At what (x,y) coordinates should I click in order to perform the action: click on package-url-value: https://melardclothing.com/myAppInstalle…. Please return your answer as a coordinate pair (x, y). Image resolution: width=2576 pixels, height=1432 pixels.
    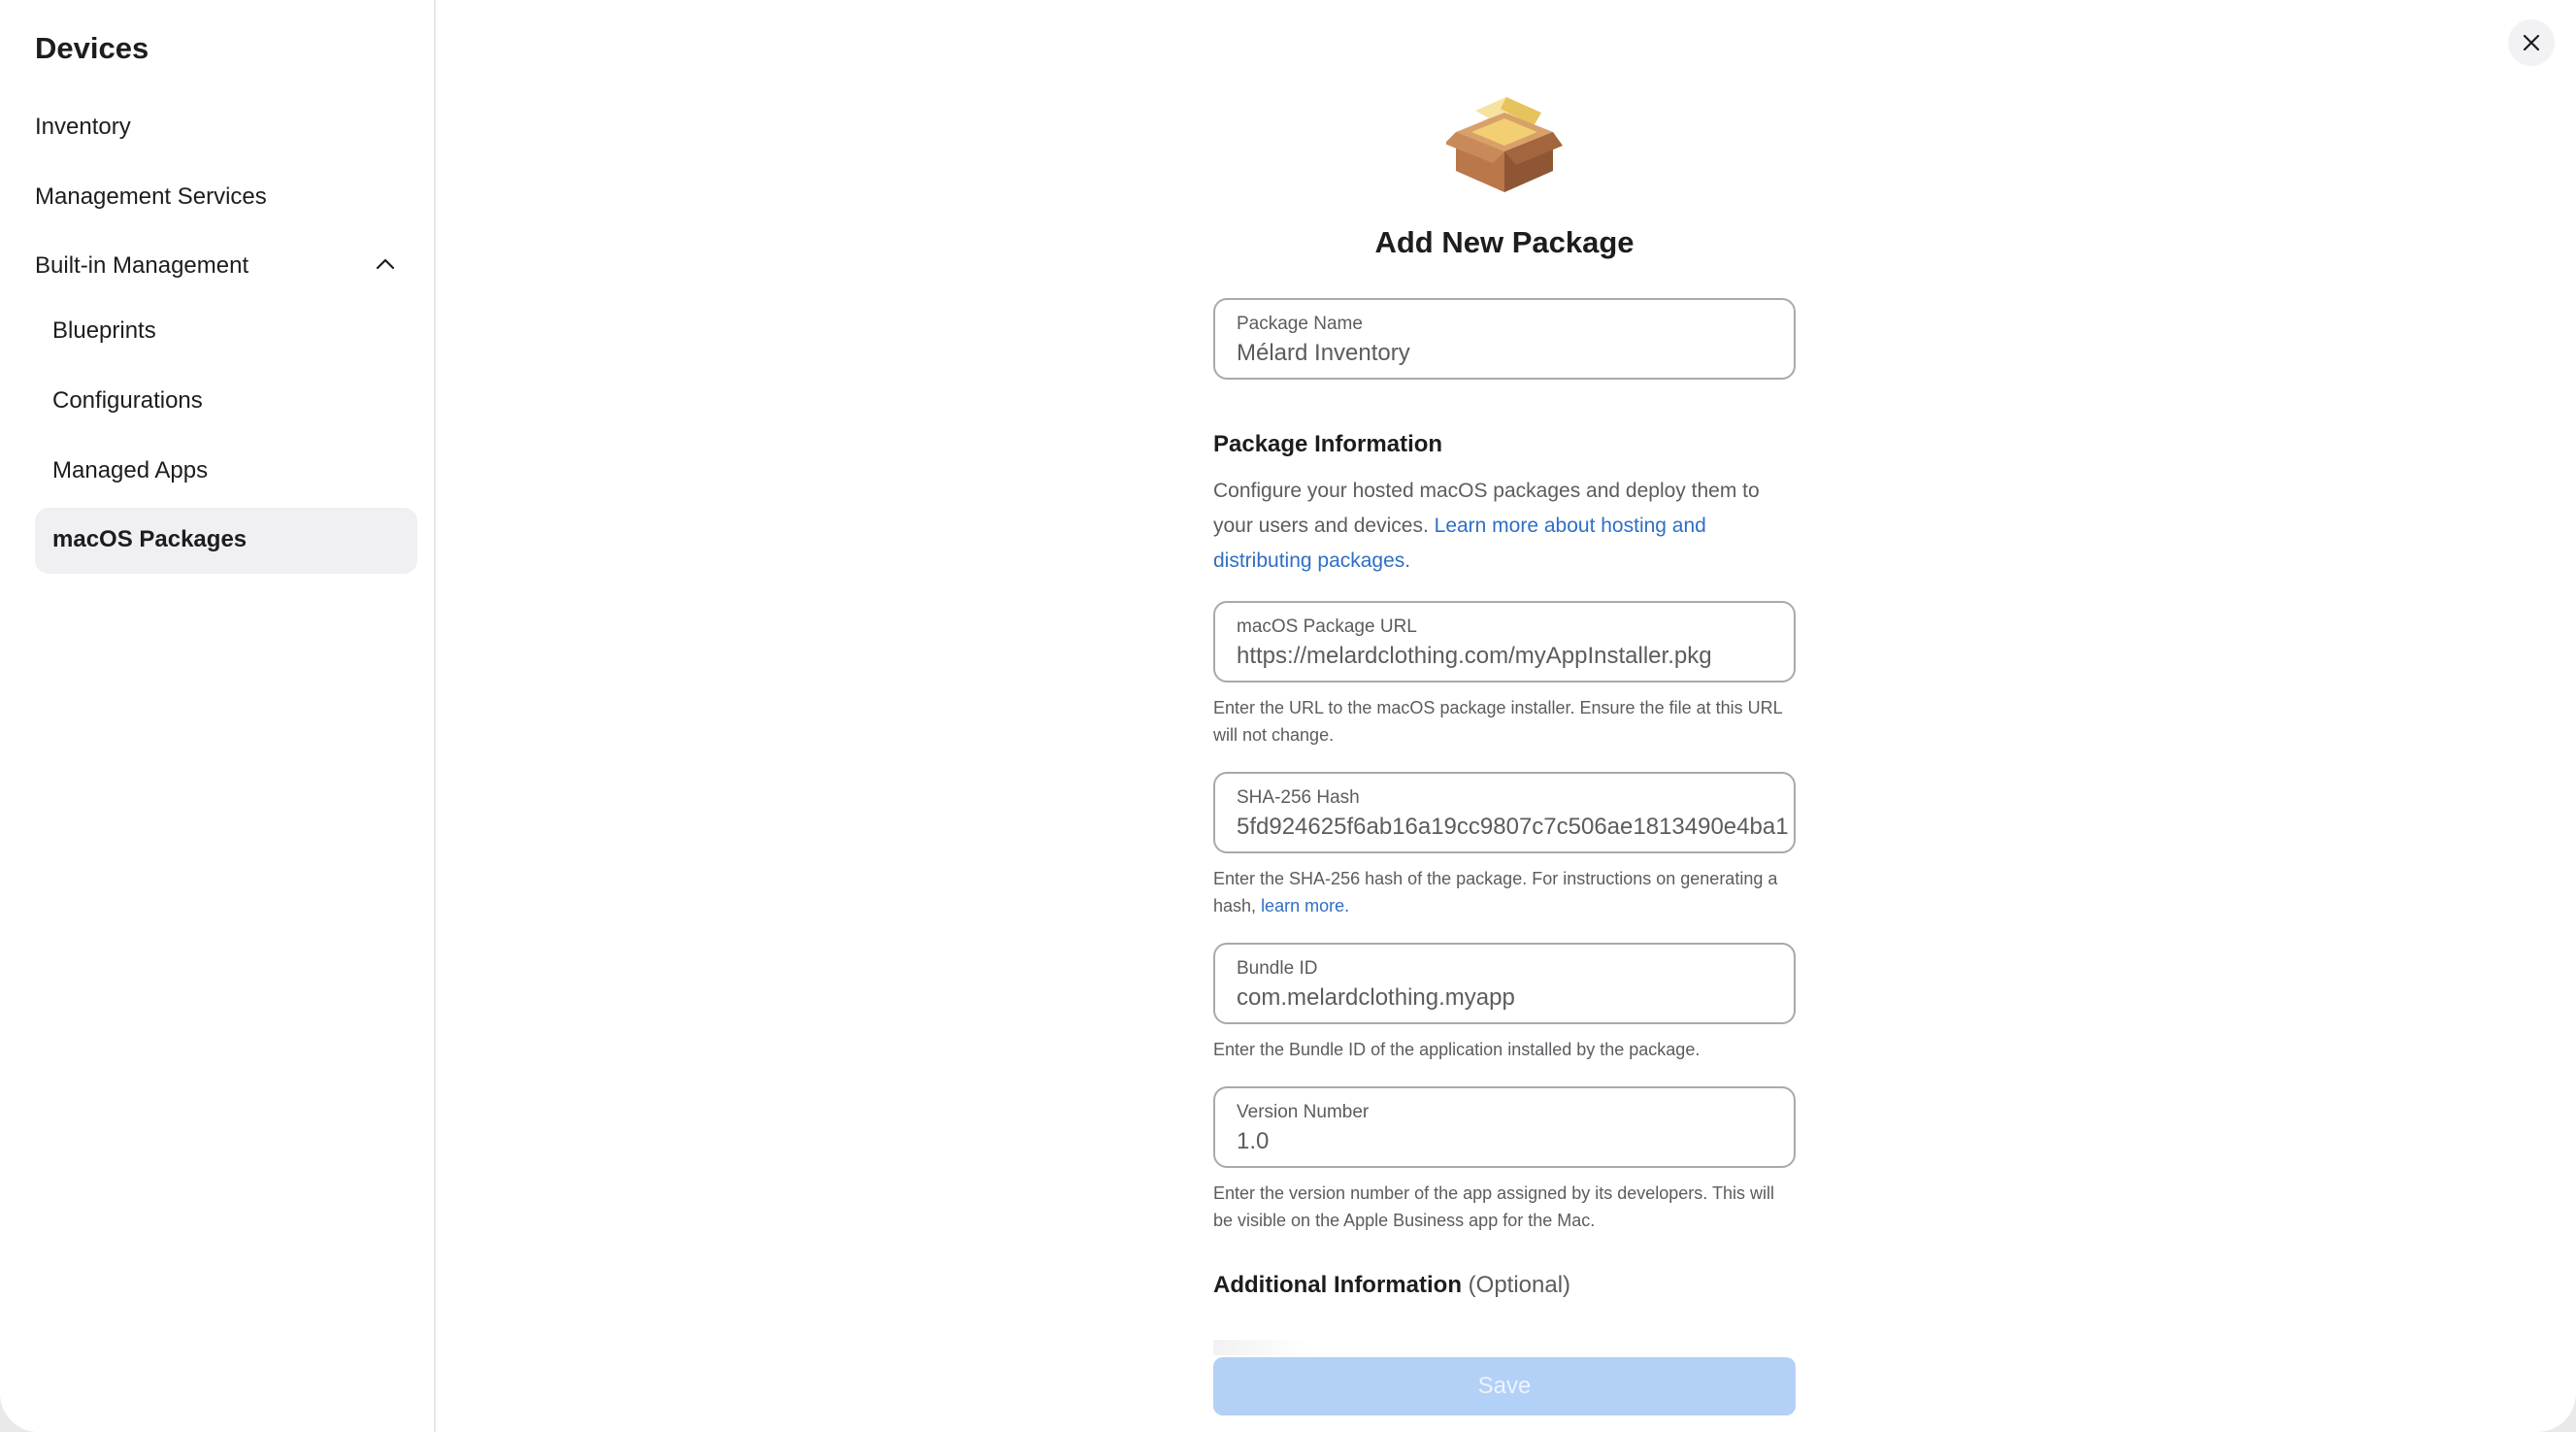
    Looking at the image, I should click on (1513, 657).